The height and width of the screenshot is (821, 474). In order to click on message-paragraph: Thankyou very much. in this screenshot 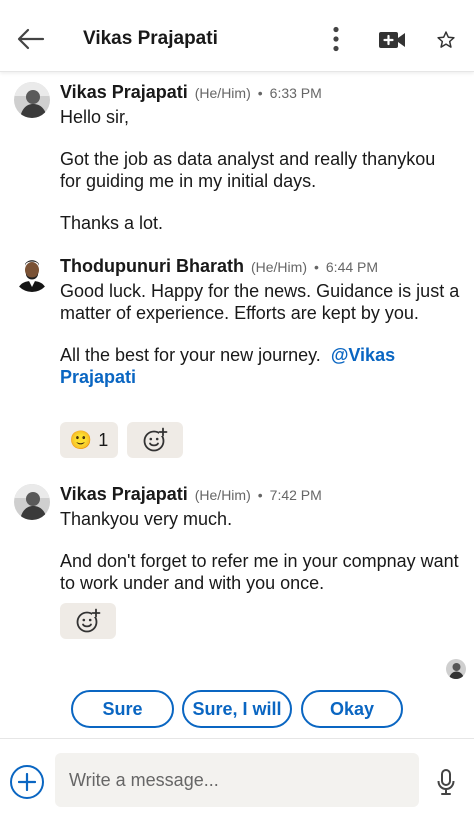, I will do `click(146, 519)`.